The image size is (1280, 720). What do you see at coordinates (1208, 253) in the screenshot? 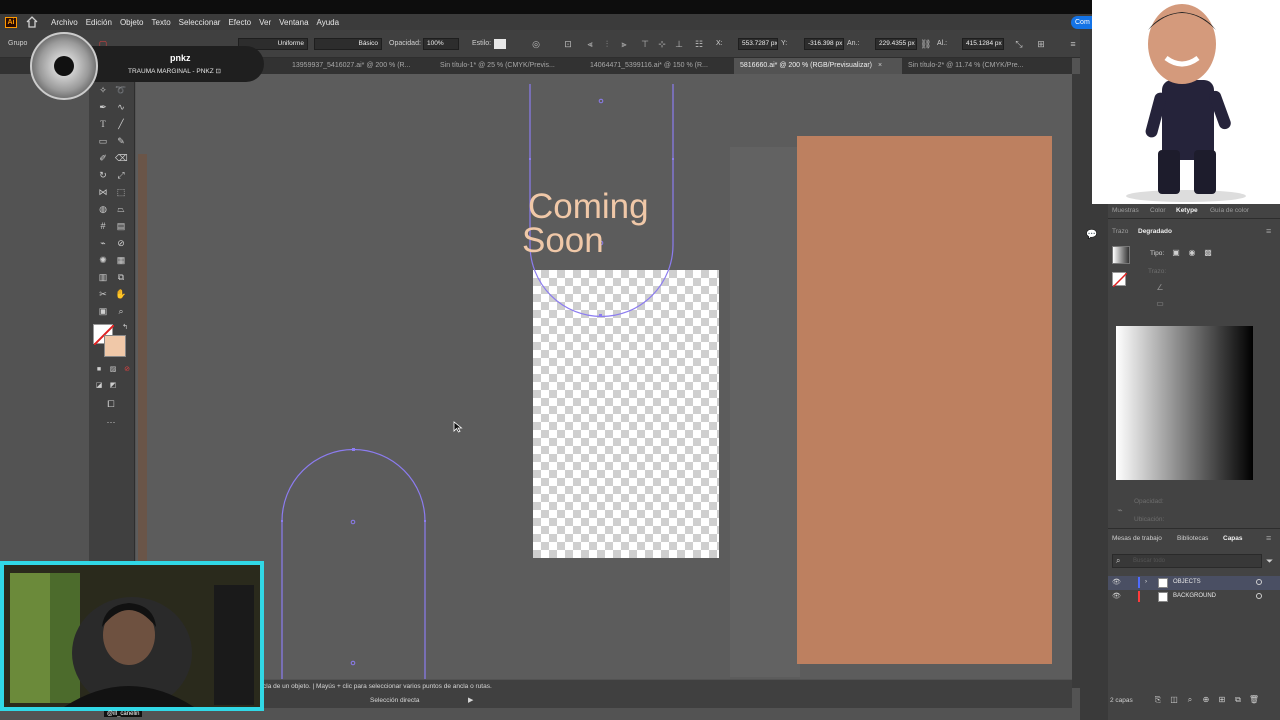
I see `freeform-gradient-icon: ▩` at bounding box center [1208, 253].